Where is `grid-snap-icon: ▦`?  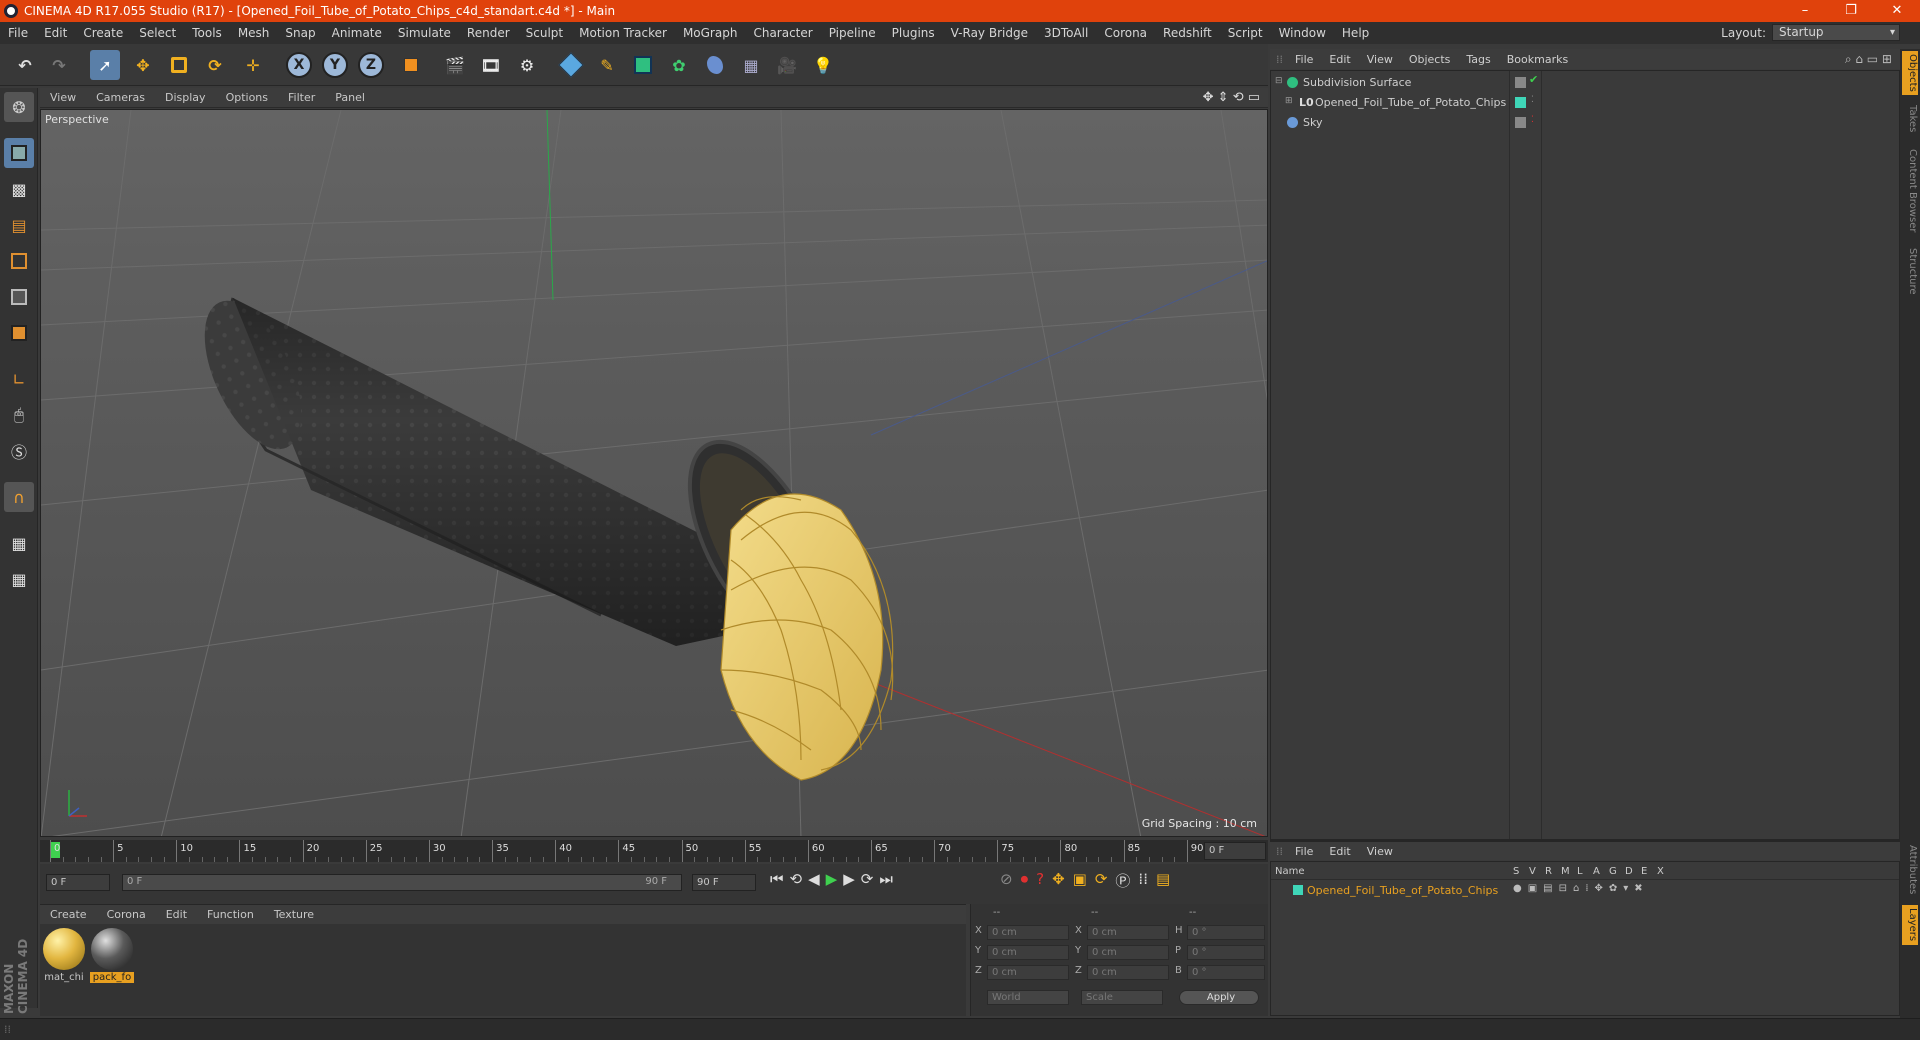
grid-snap-icon: ▦ is located at coordinates (19, 579).